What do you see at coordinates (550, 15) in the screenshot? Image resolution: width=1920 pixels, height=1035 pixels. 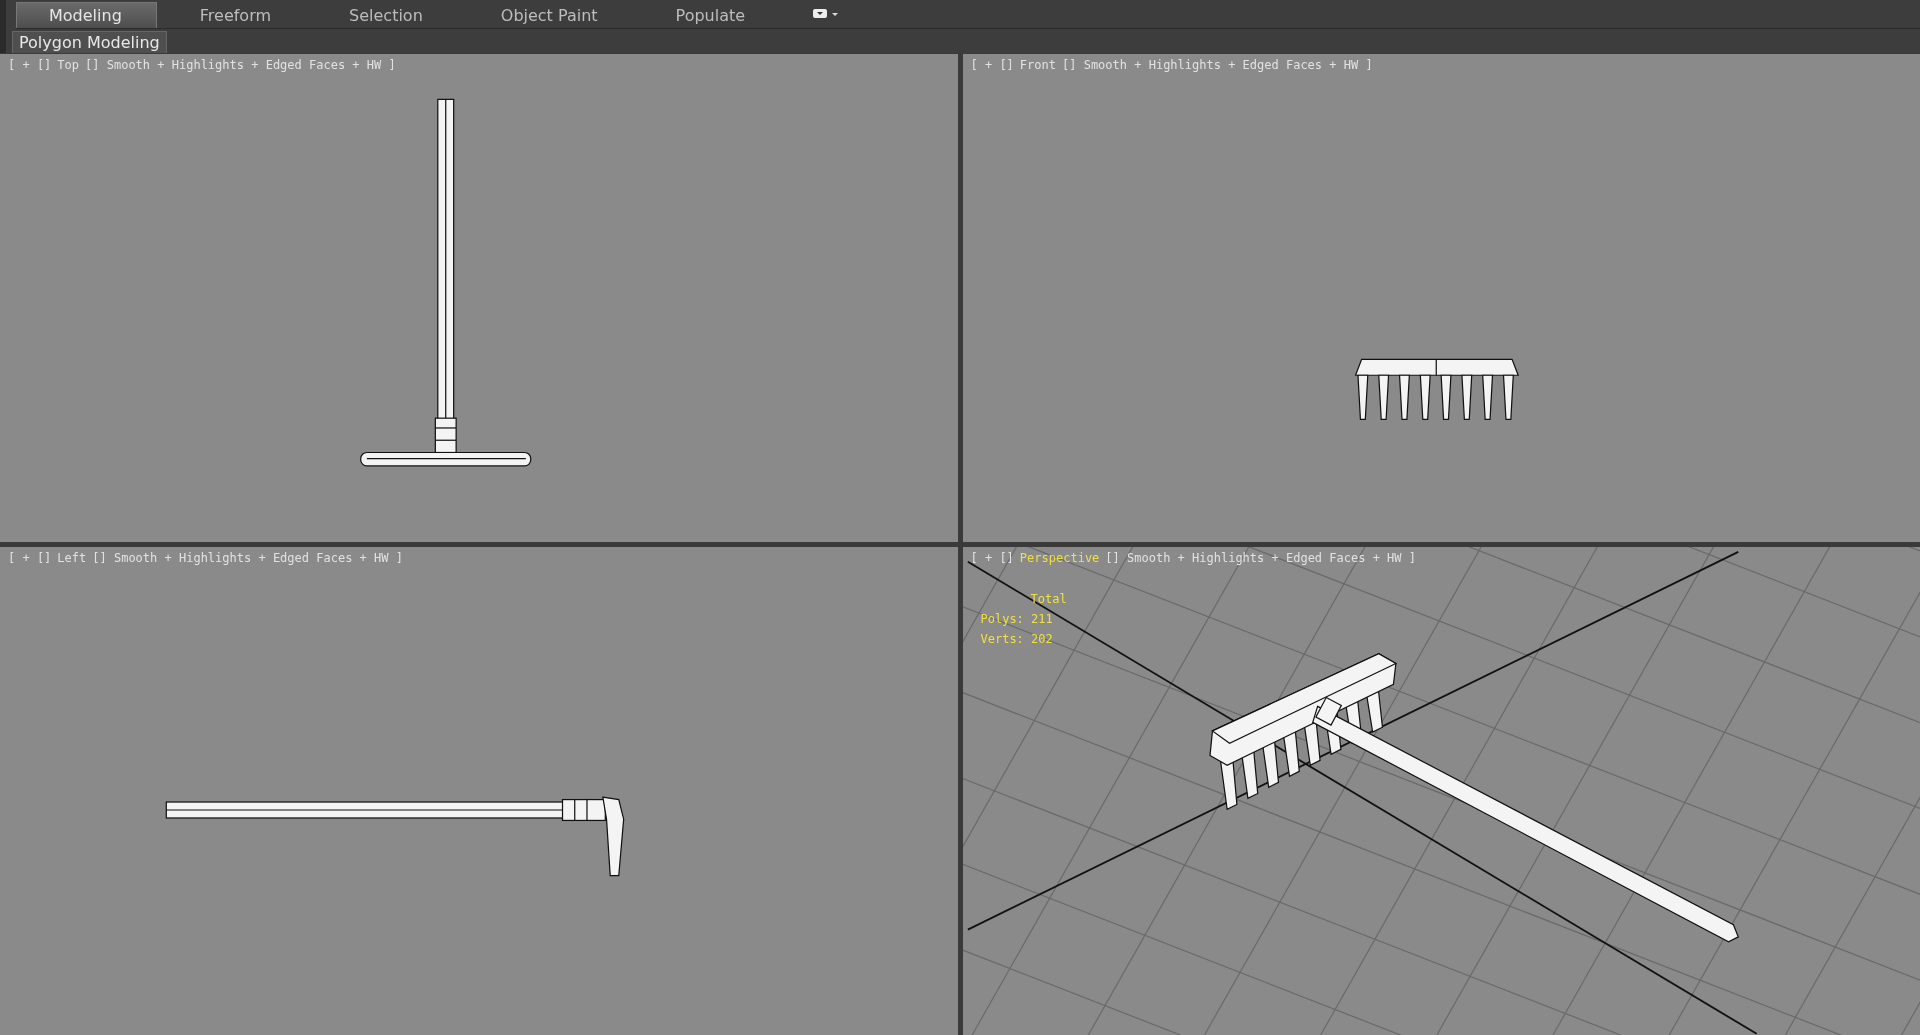 I see `ribbon-tab: Object Paint` at bounding box center [550, 15].